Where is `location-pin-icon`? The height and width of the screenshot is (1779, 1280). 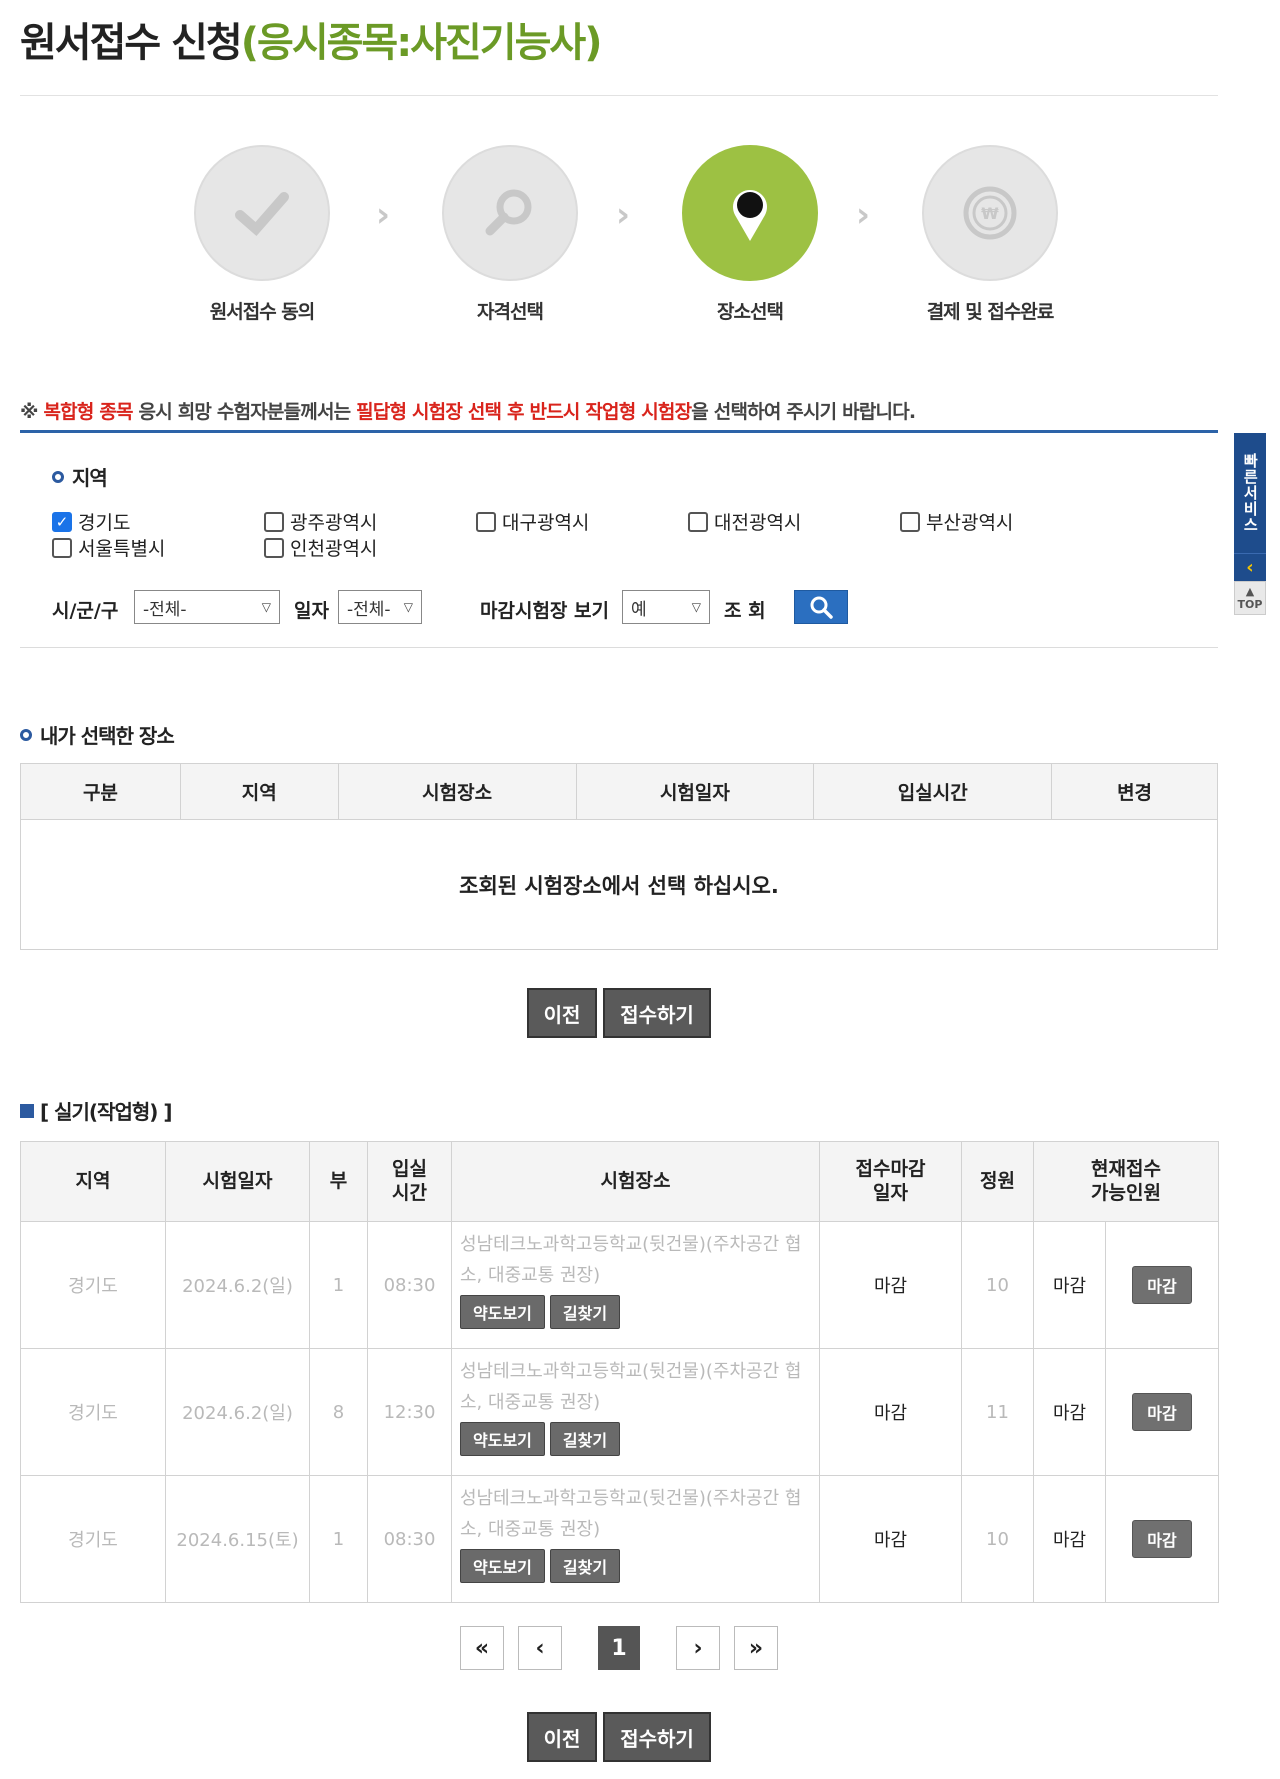 location-pin-icon is located at coordinates (750, 213).